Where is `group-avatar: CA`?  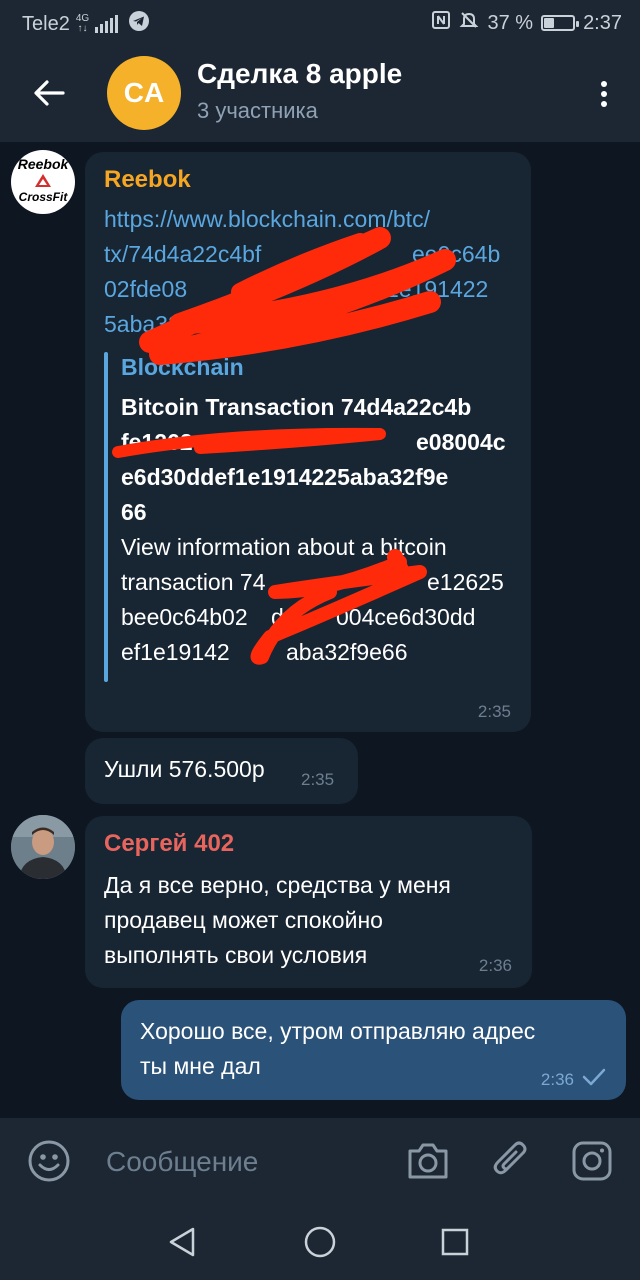
group-avatar: CA is located at coordinates (144, 93).